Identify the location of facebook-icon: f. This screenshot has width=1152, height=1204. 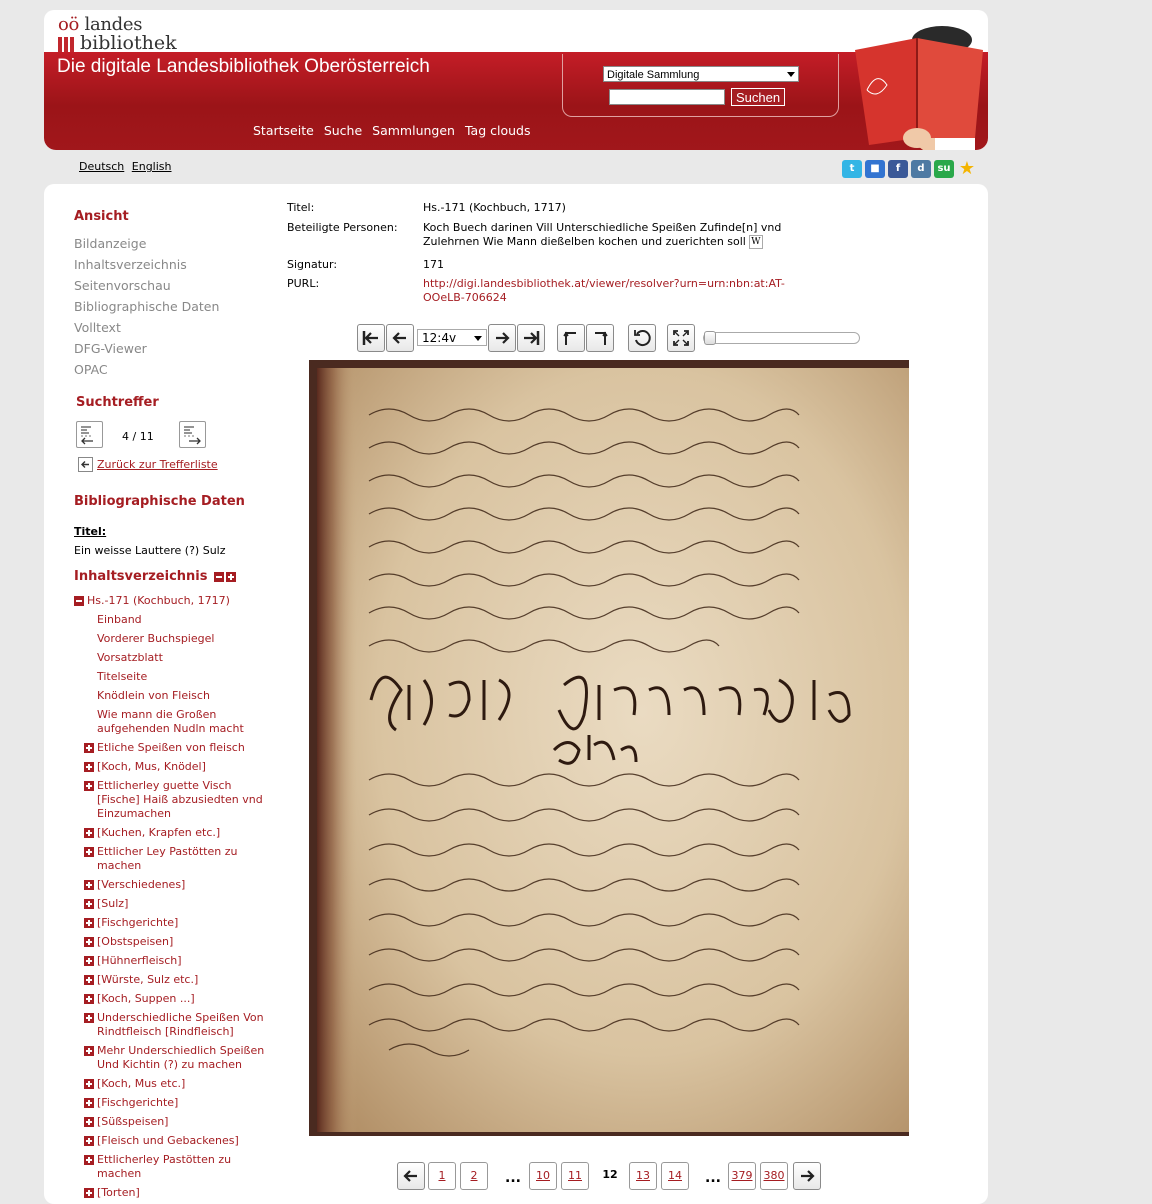
(898, 169).